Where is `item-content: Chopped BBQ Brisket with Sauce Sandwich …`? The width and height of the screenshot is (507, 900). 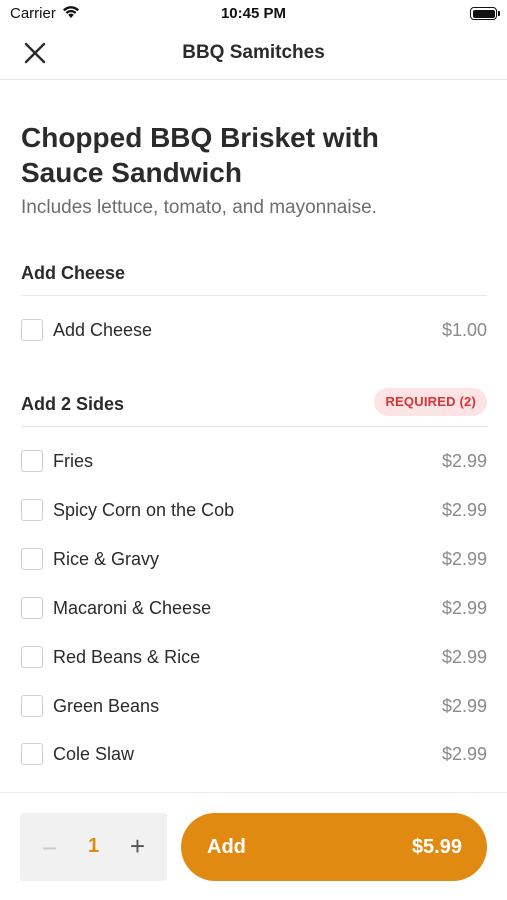
item-content: Chopped BBQ Brisket with Sauce Sandwich … is located at coordinates (254, 149).